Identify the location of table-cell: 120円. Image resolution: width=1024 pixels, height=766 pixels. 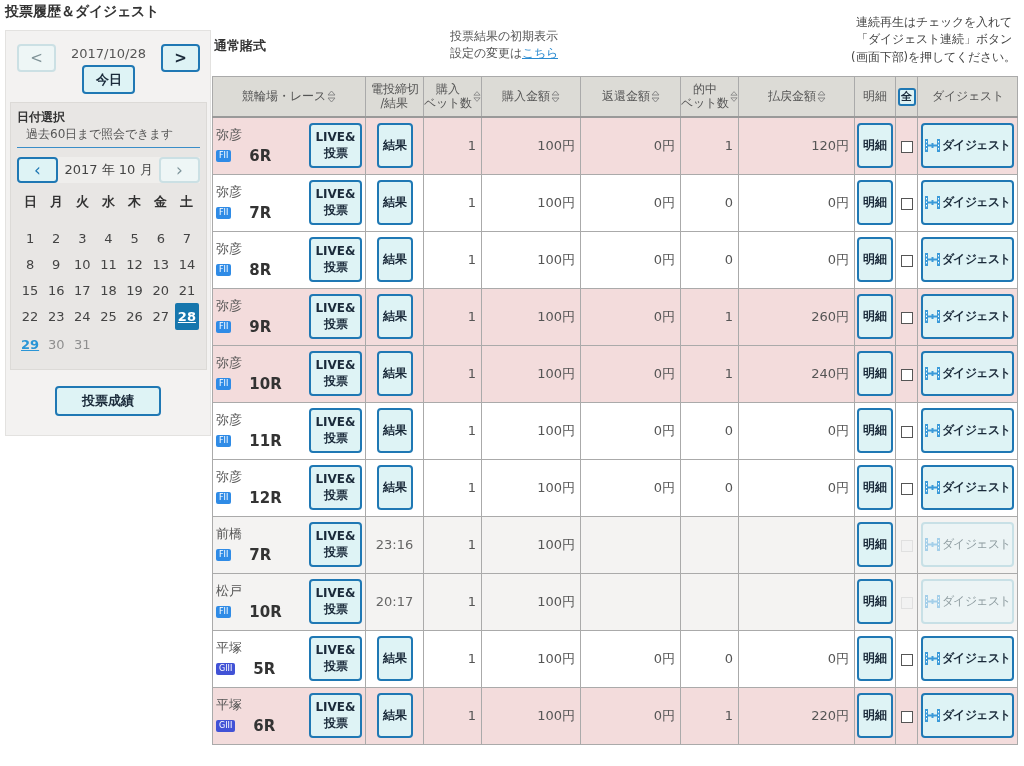
(830, 145).